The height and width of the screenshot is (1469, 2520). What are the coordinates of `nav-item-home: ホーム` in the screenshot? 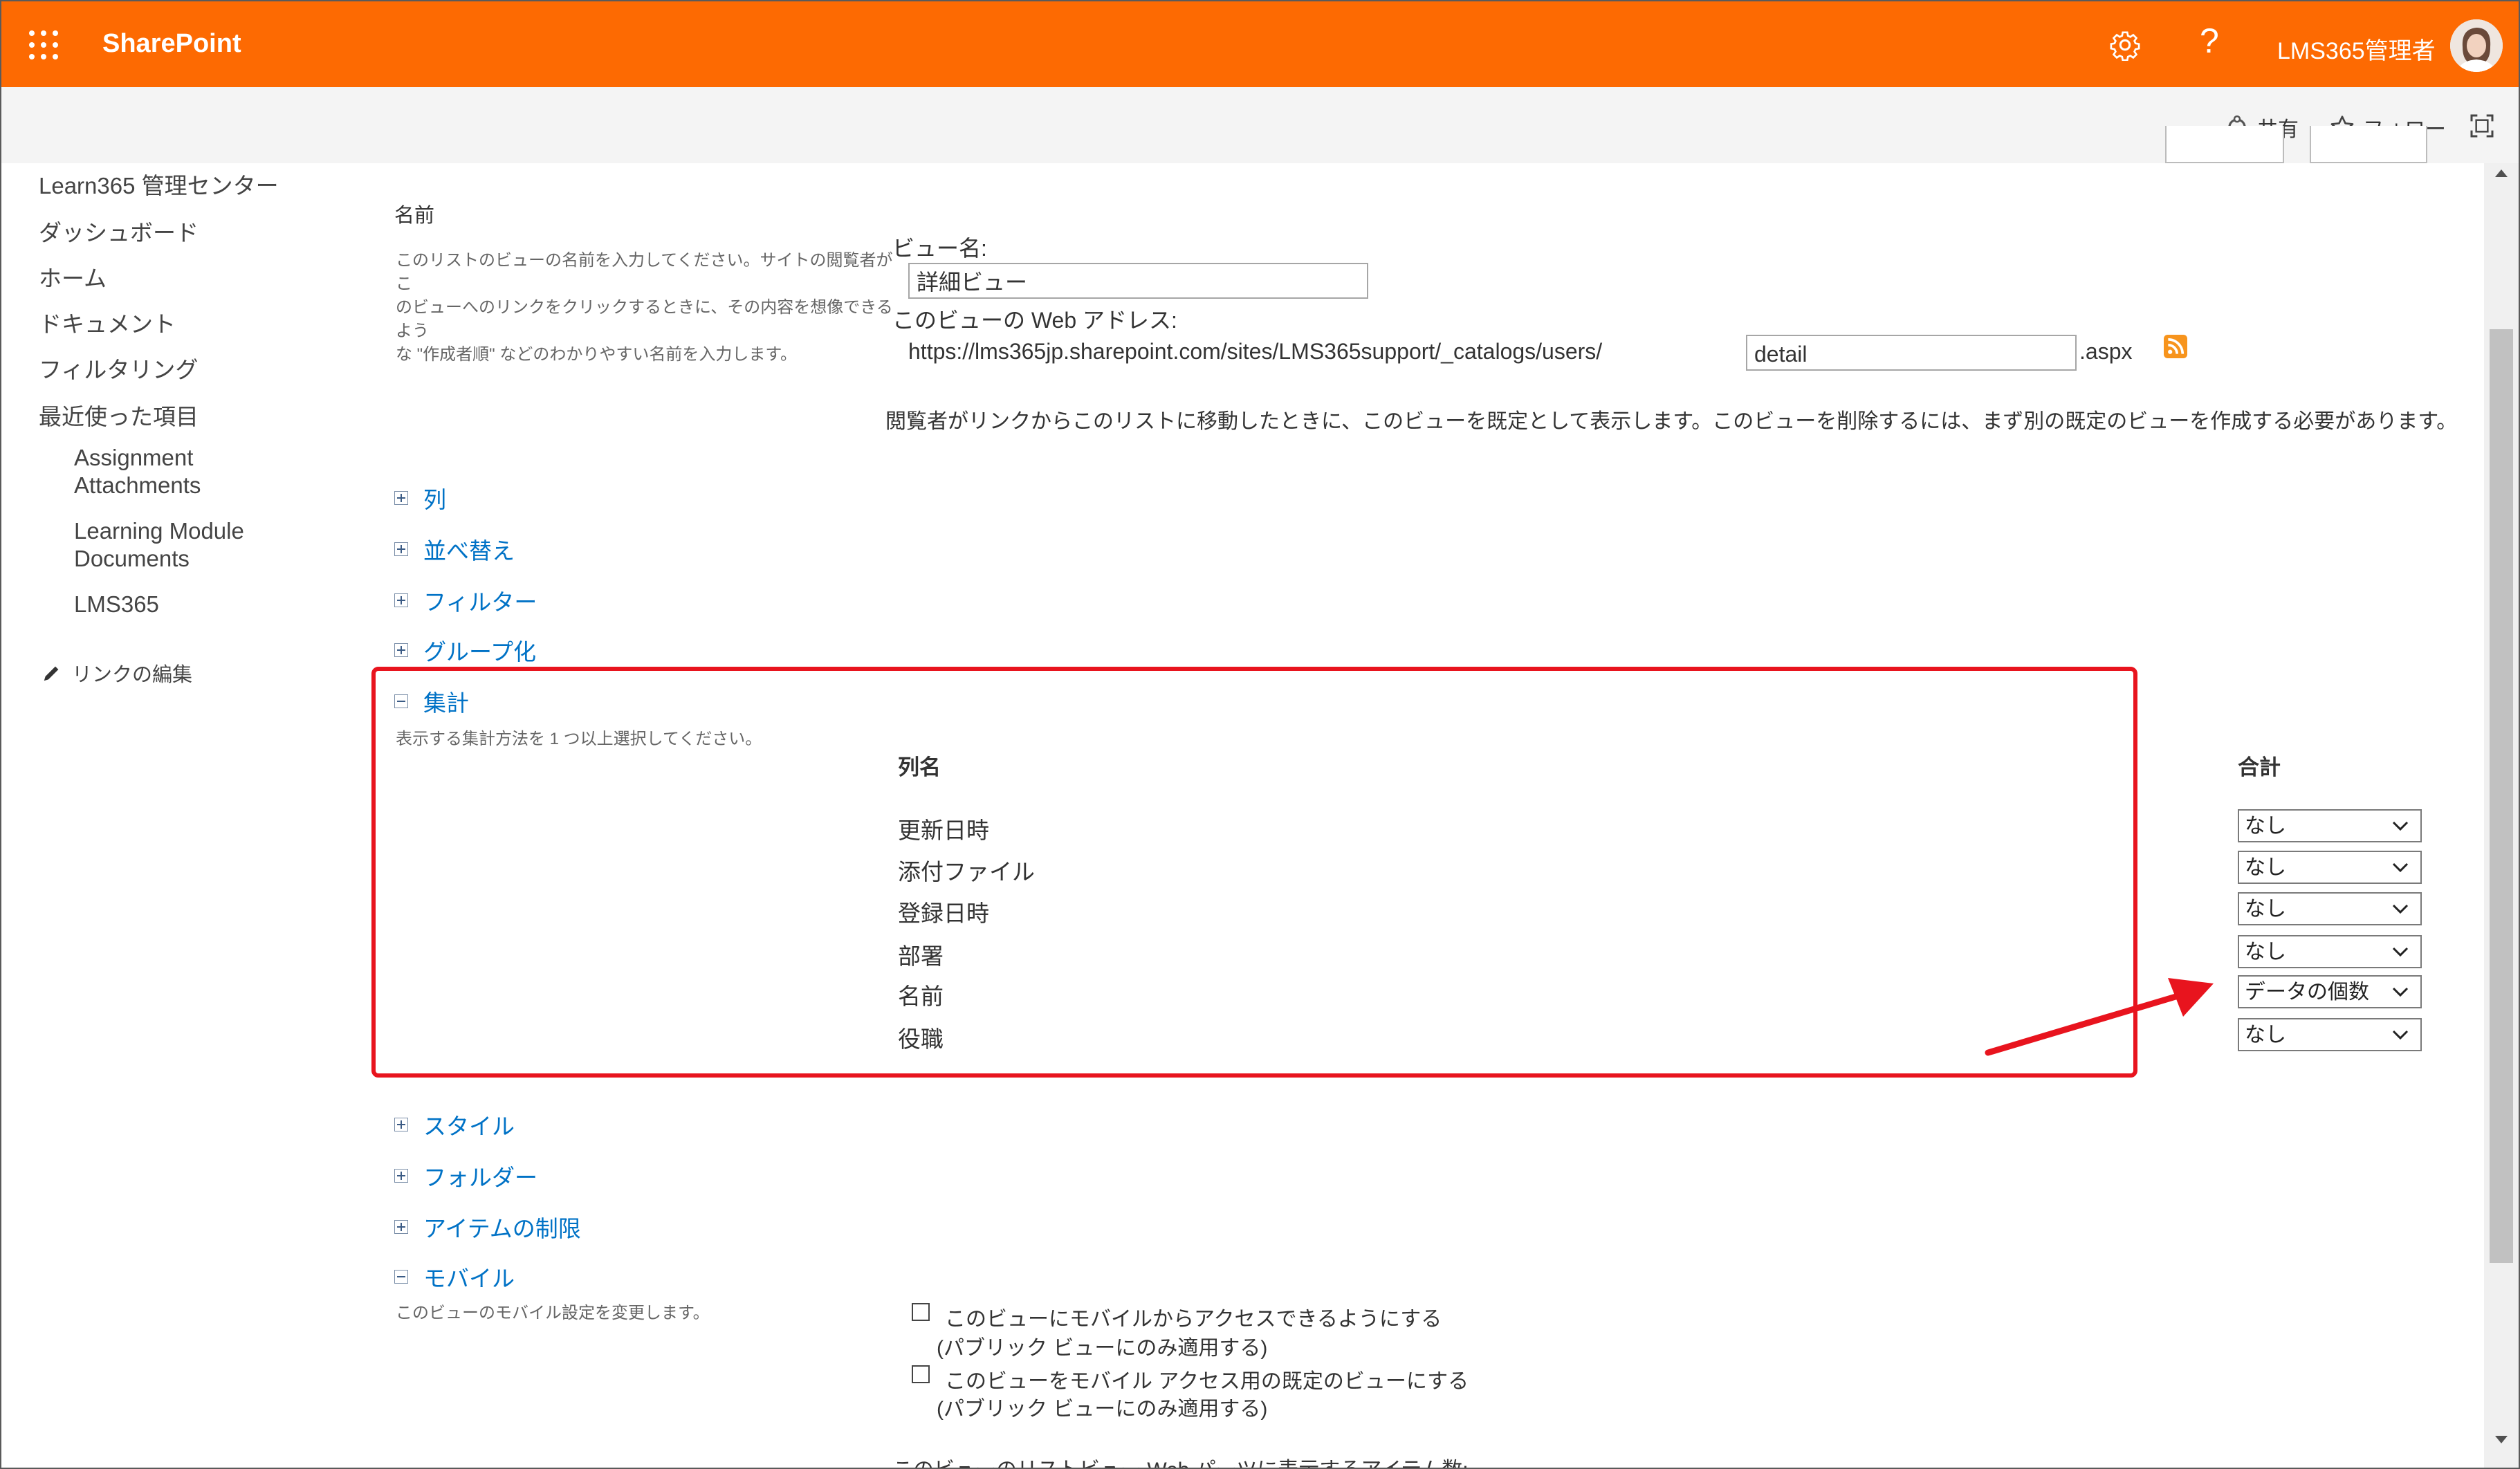 It's located at (73, 276).